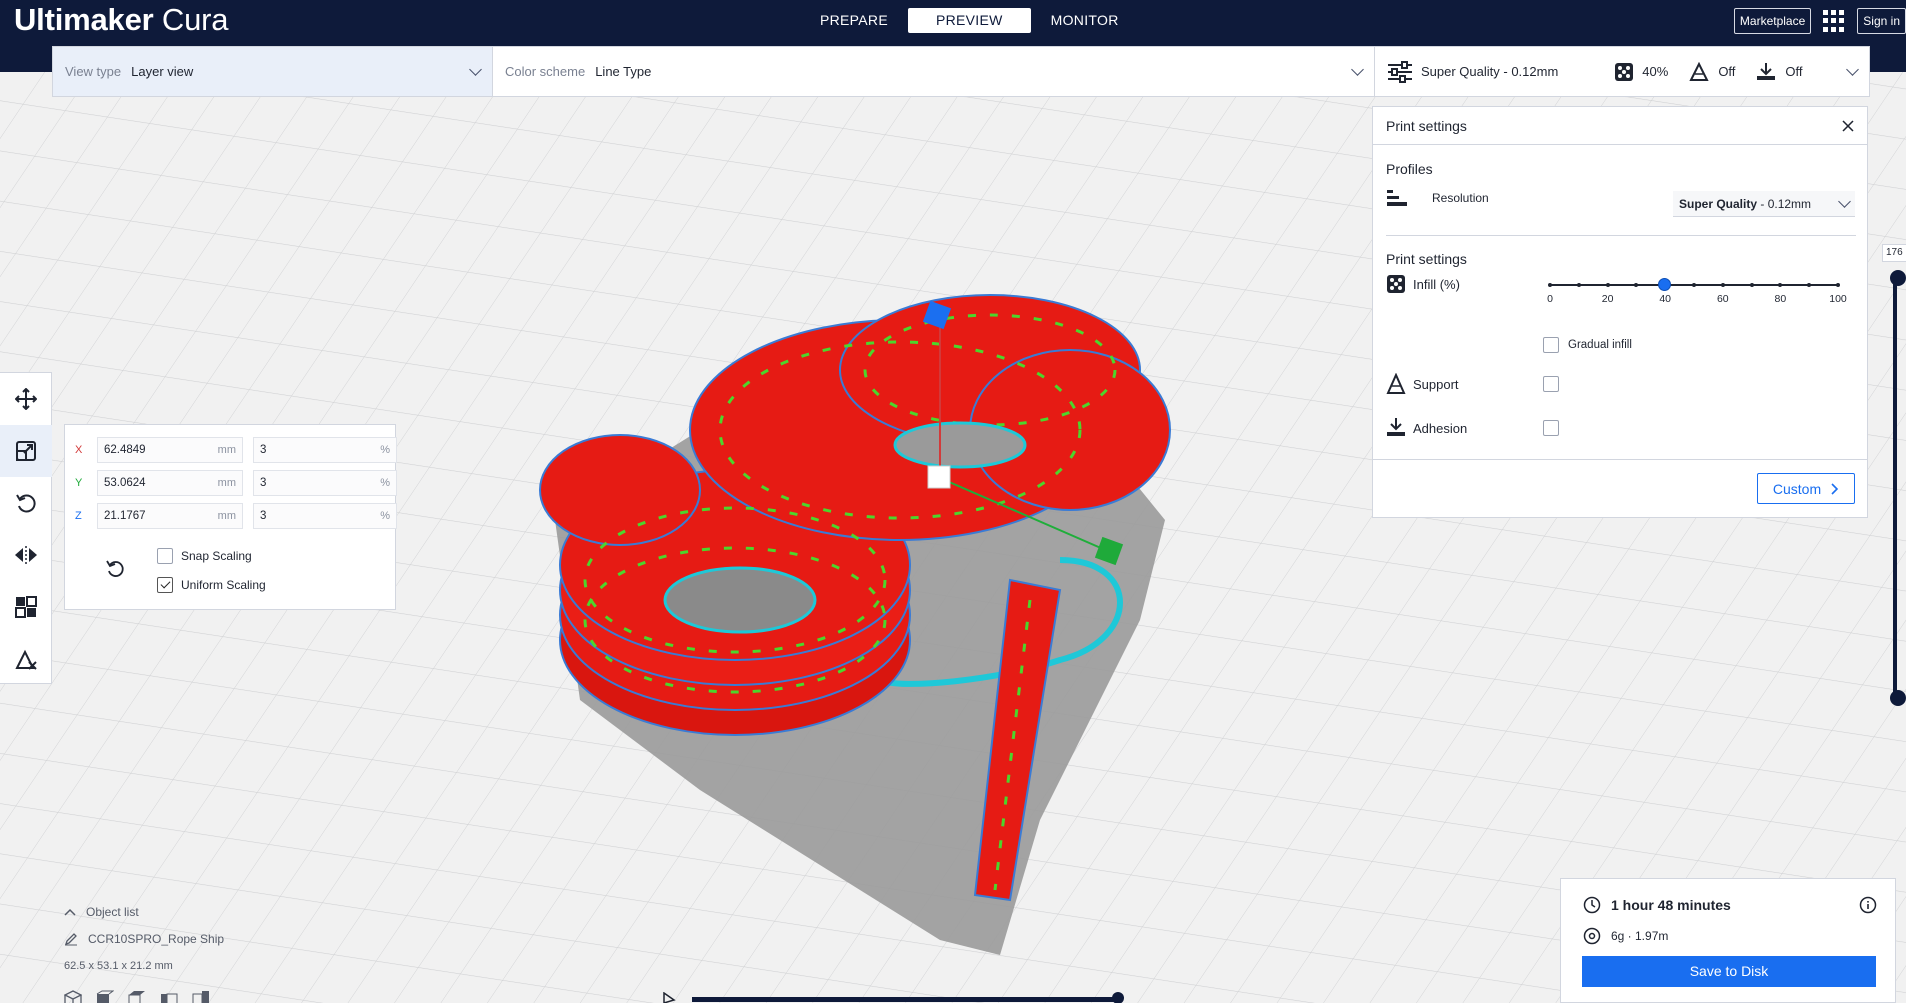 Image resolution: width=1906 pixels, height=1003 pixels. Describe the element at coordinates (895, 997) in the screenshot. I see `path-slider` at that location.